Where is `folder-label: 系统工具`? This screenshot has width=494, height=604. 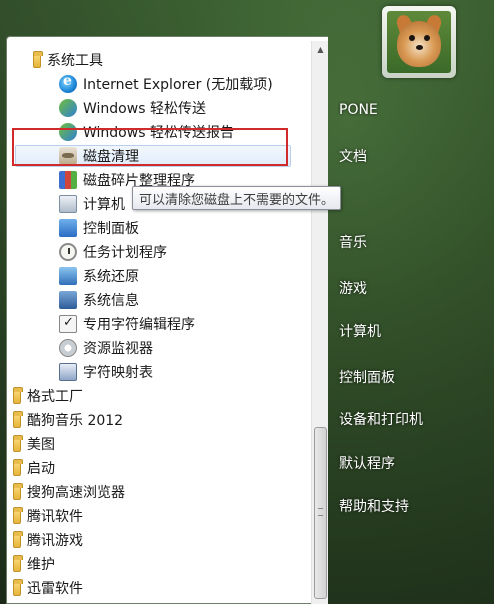
folder-label: 系统工具 is located at coordinates (75, 61).